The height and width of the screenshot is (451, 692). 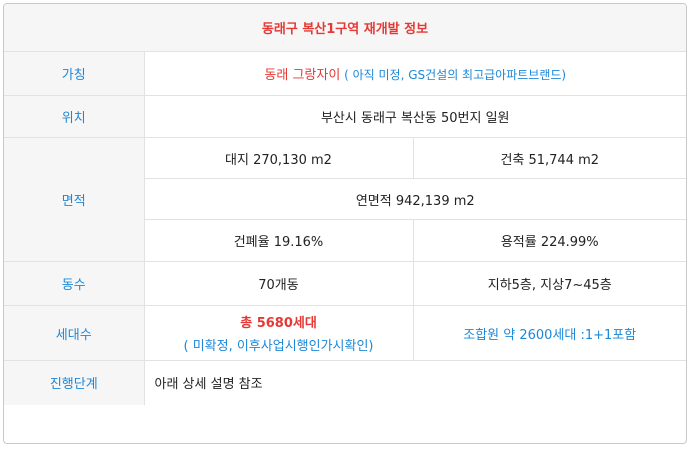 I want to click on label-name: 가칭, so click(x=74, y=73).